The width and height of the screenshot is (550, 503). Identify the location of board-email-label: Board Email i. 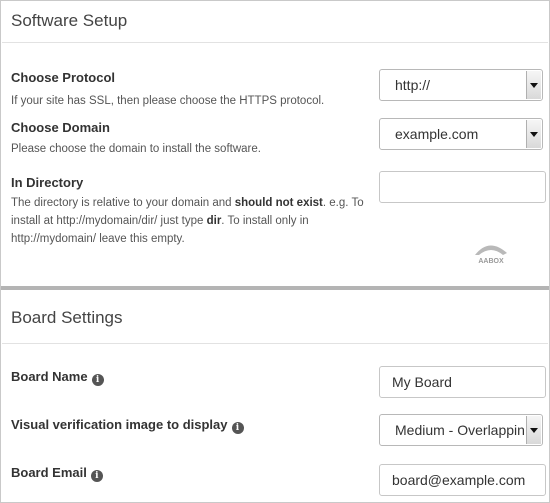
(57, 473).